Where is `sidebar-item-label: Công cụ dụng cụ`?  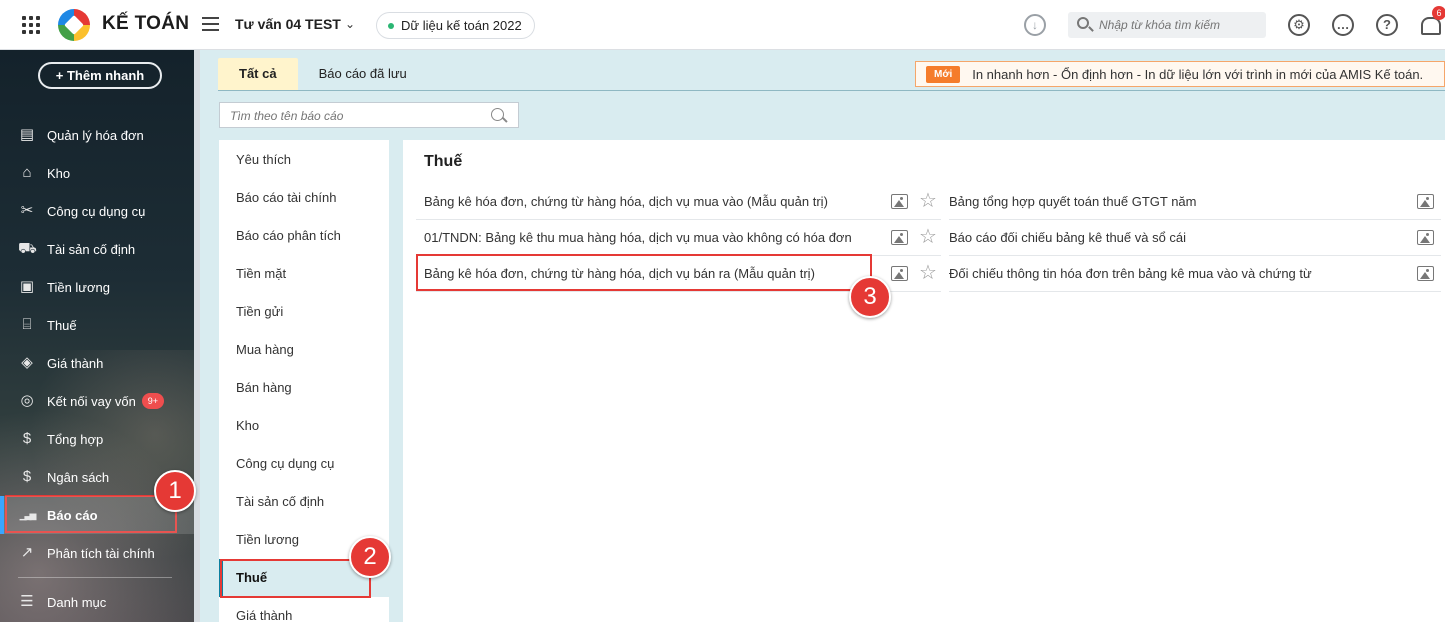
sidebar-item-label: Công cụ dụng cụ is located at coordinates (96, 211).